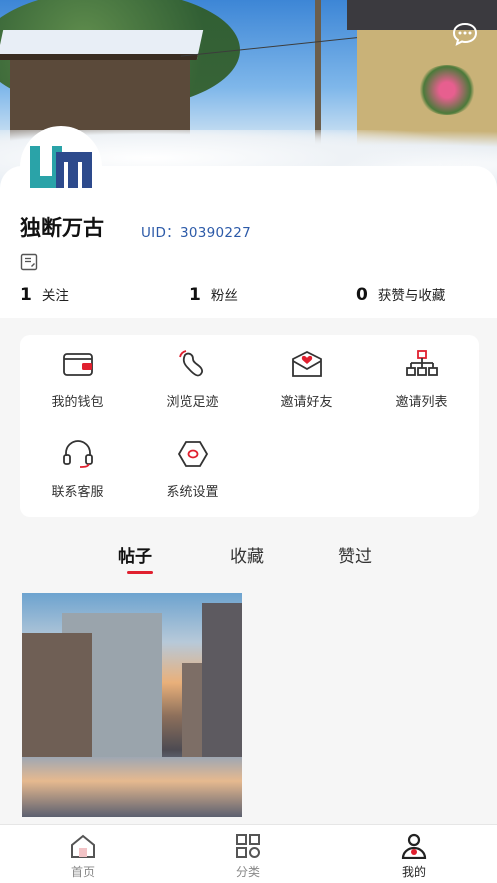  I want to click on tab-liked: 赞过, so click(355, 554).